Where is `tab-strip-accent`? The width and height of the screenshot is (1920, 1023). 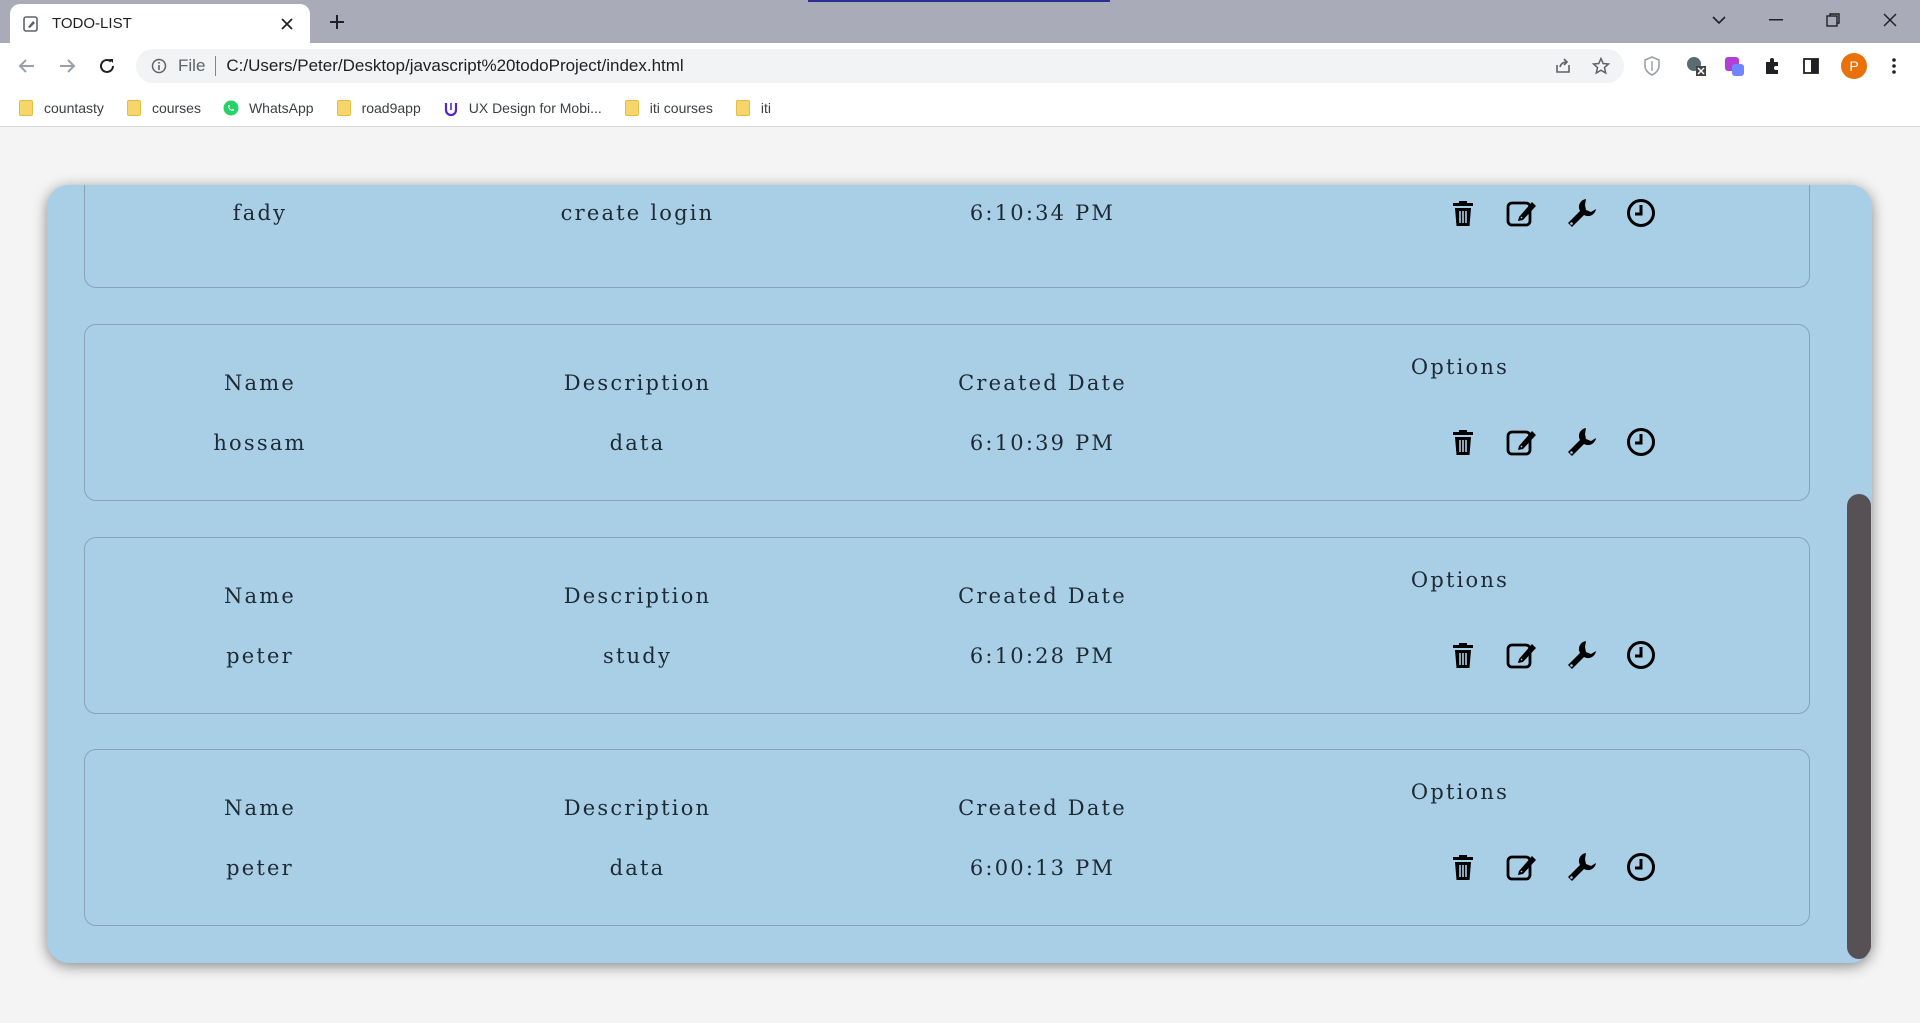
tab-strip-accent is located at coordinates (959, 1).